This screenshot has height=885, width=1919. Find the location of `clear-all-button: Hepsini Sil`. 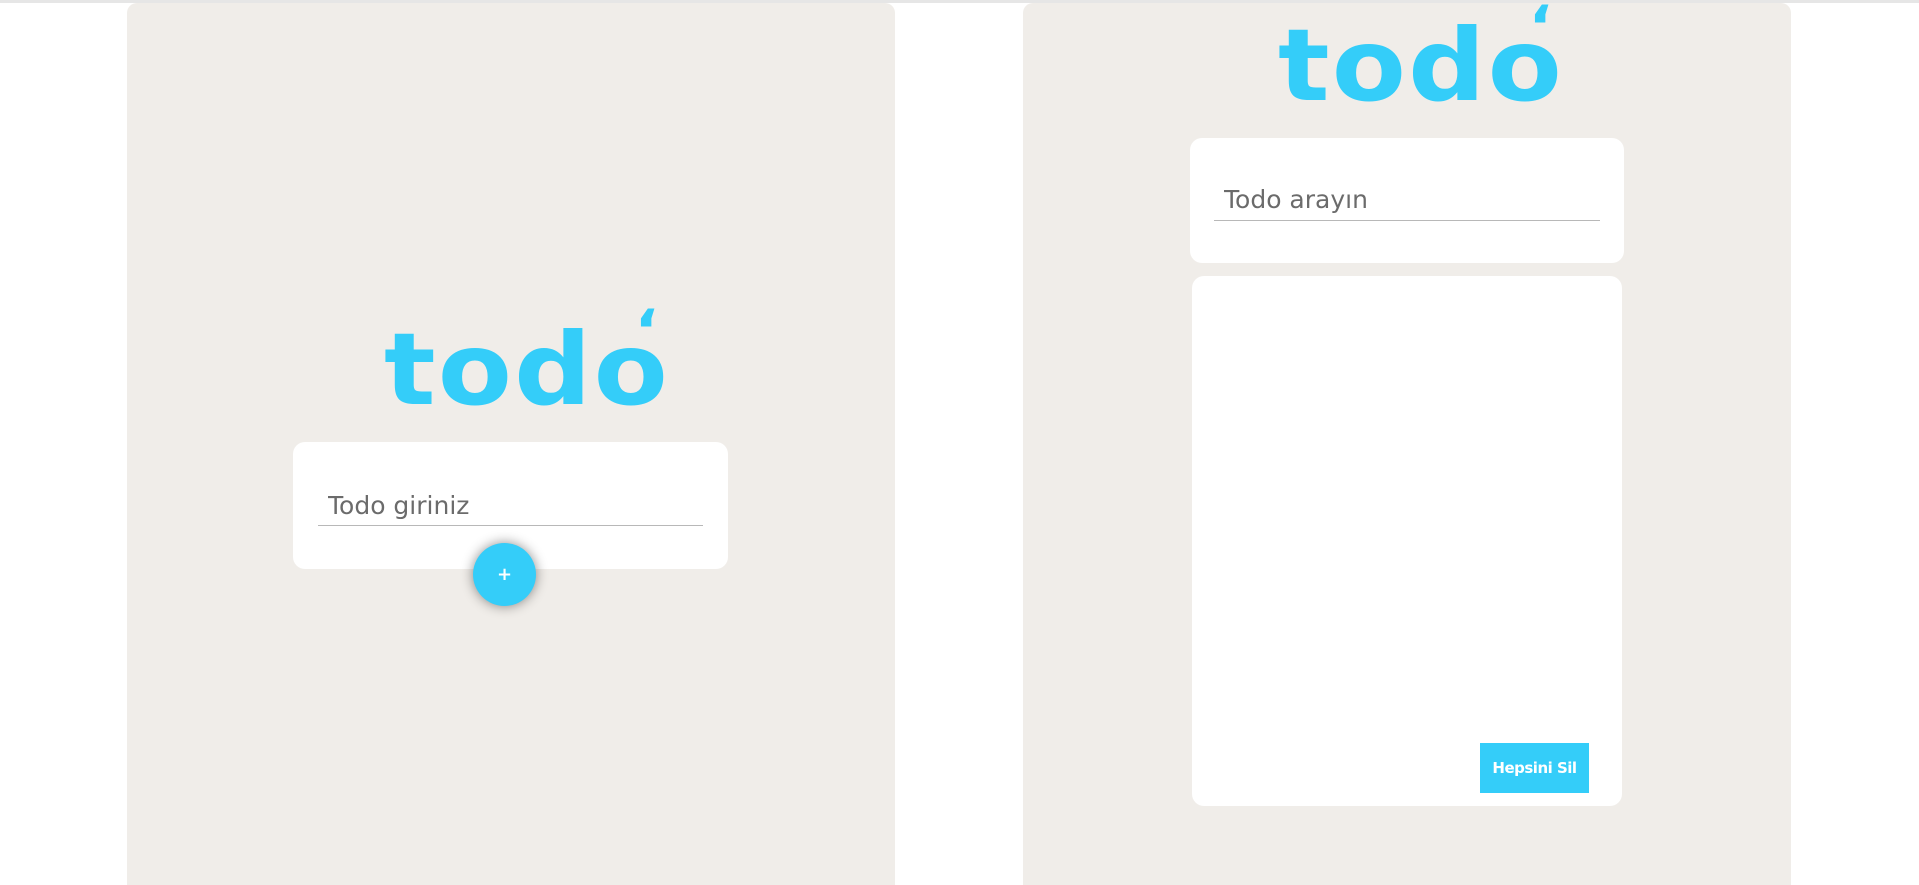

clear-all-button: Hepsini Sil is located at coordinates (1534, 768).